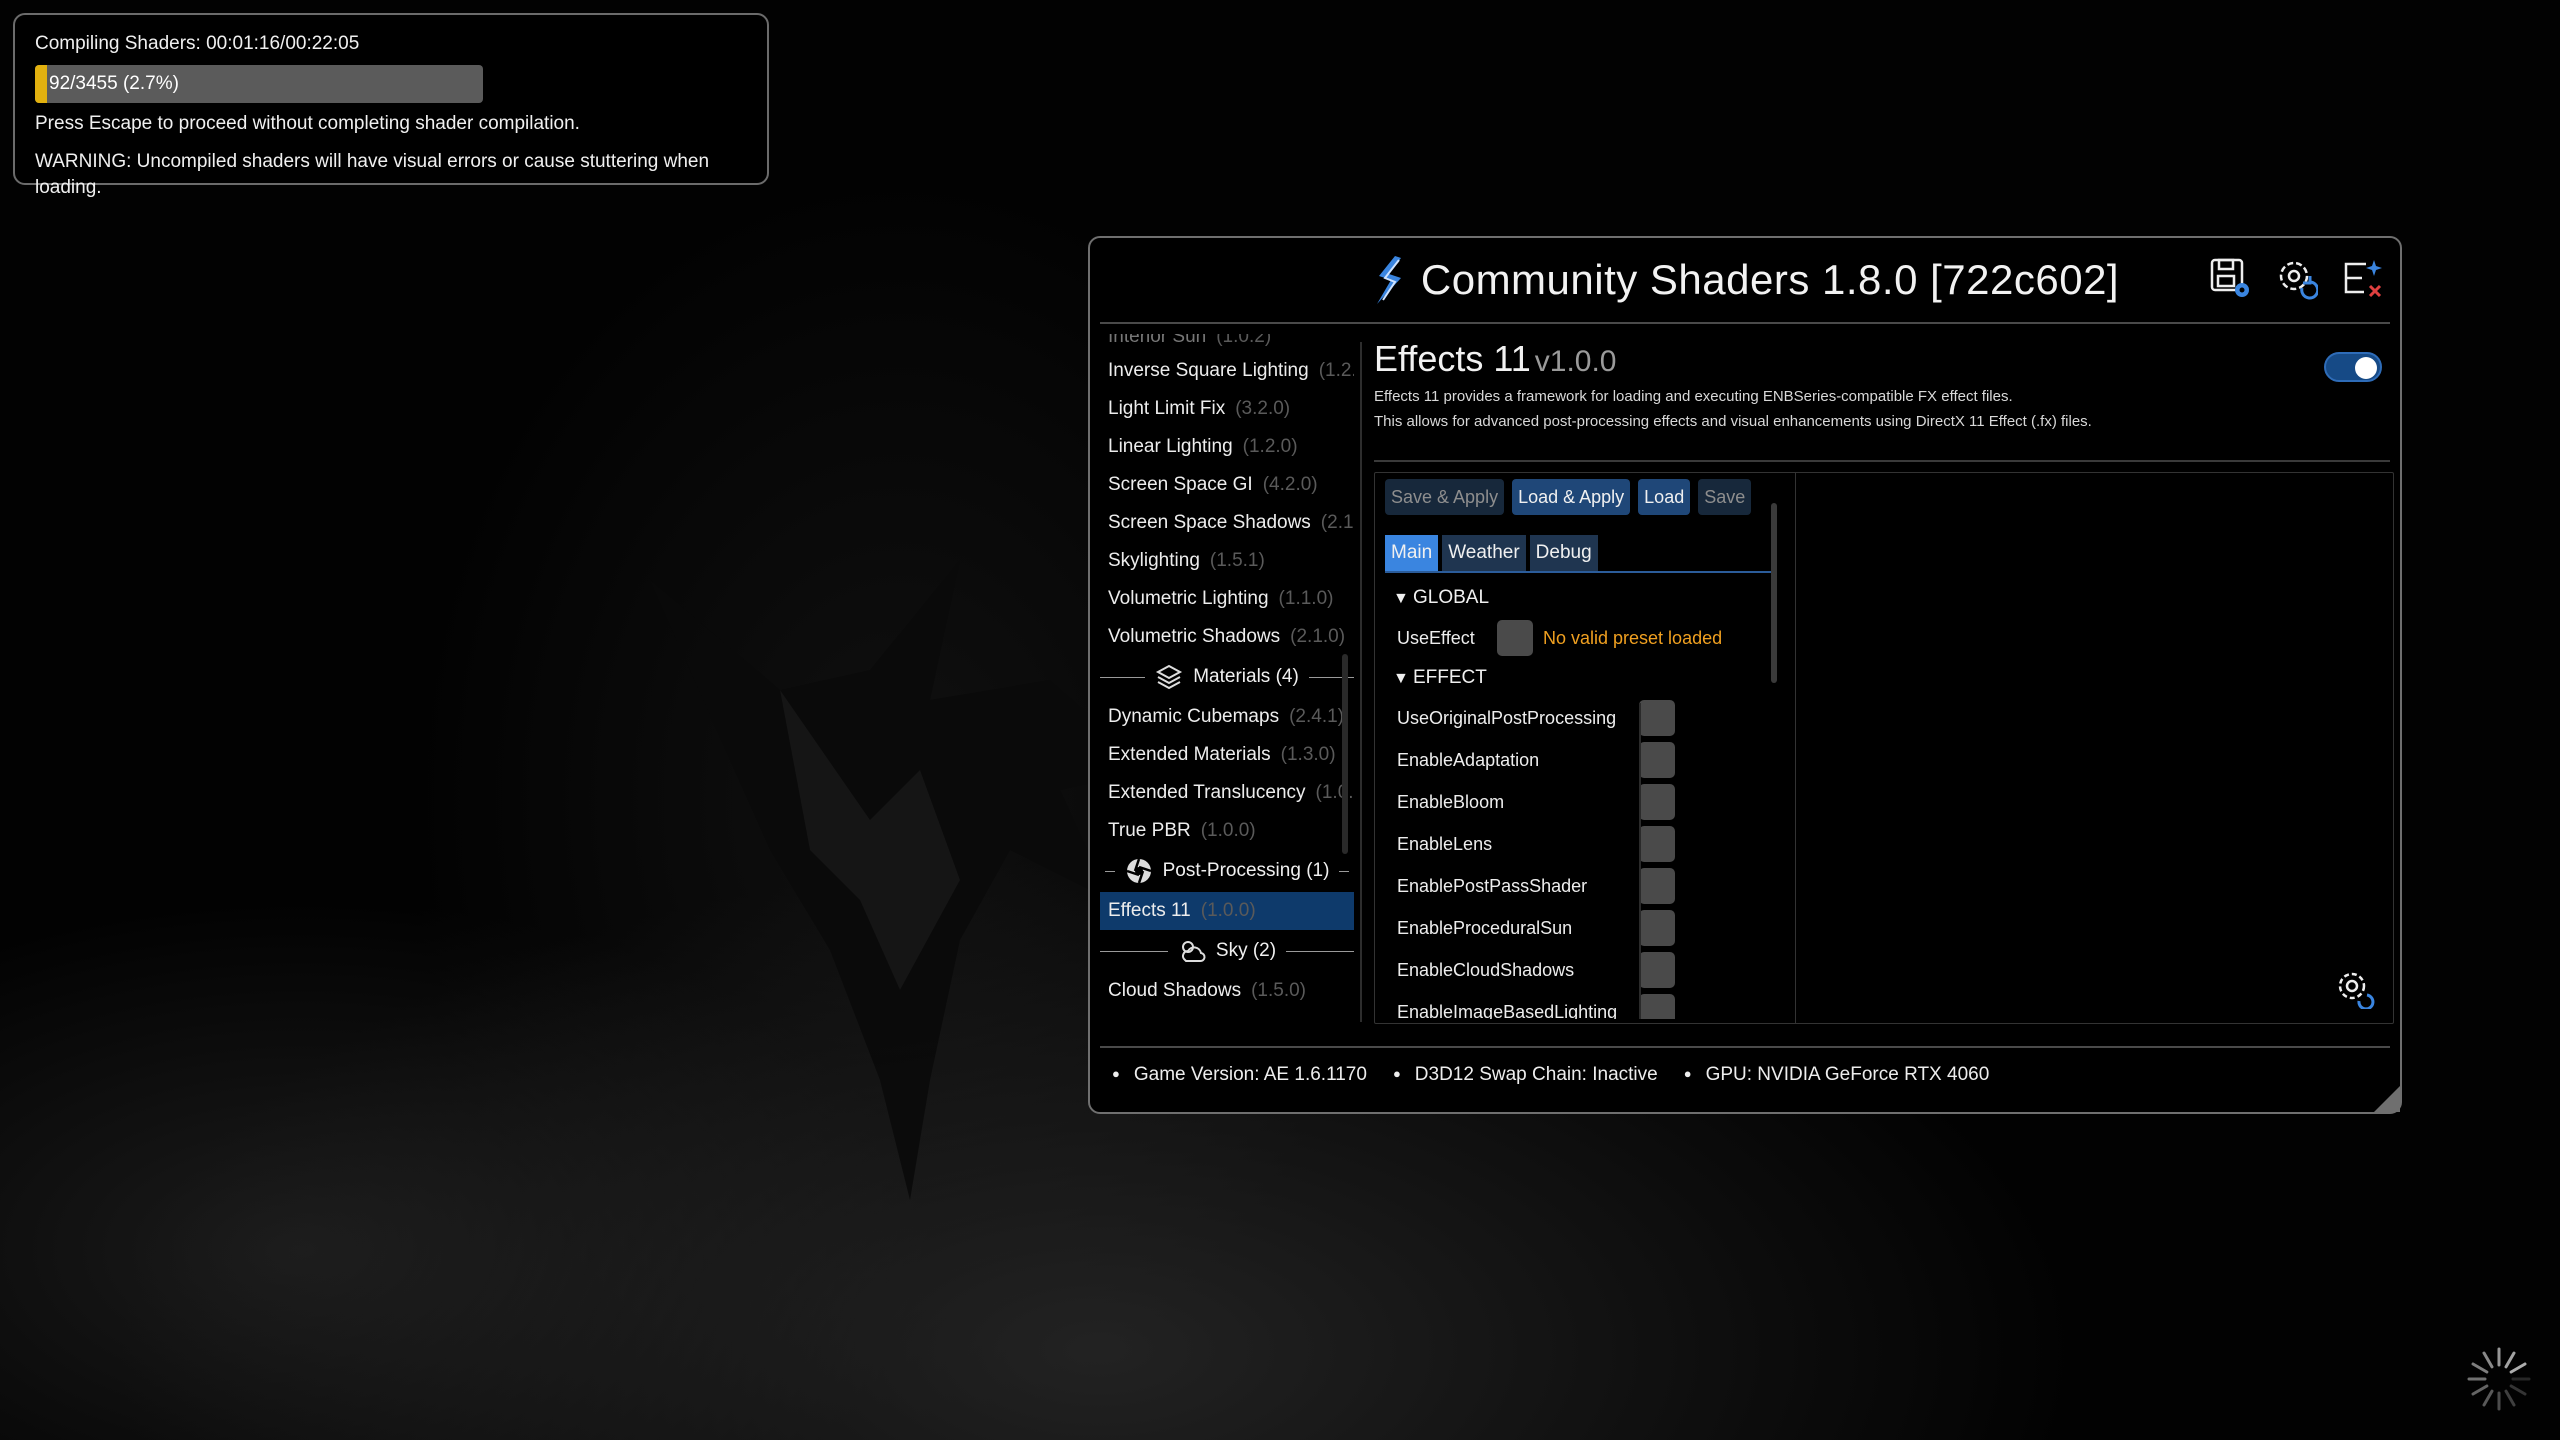 The image size is (2560, 1440). Describe the element at coordinates (1207, 792) in the screenshot. I see `list-item-label: Extended Translucency` at that location.